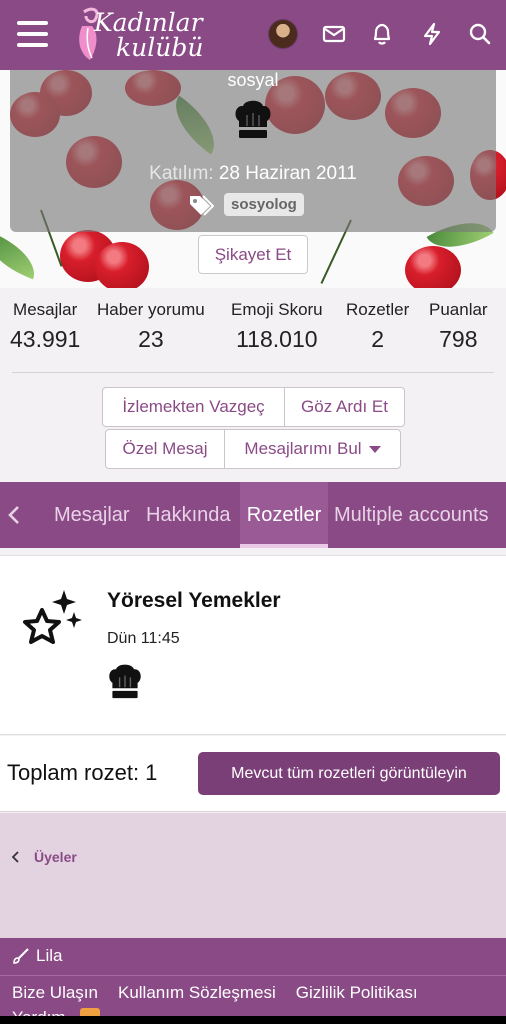  I want to click on tab-scroll-left, so click(21, 515).